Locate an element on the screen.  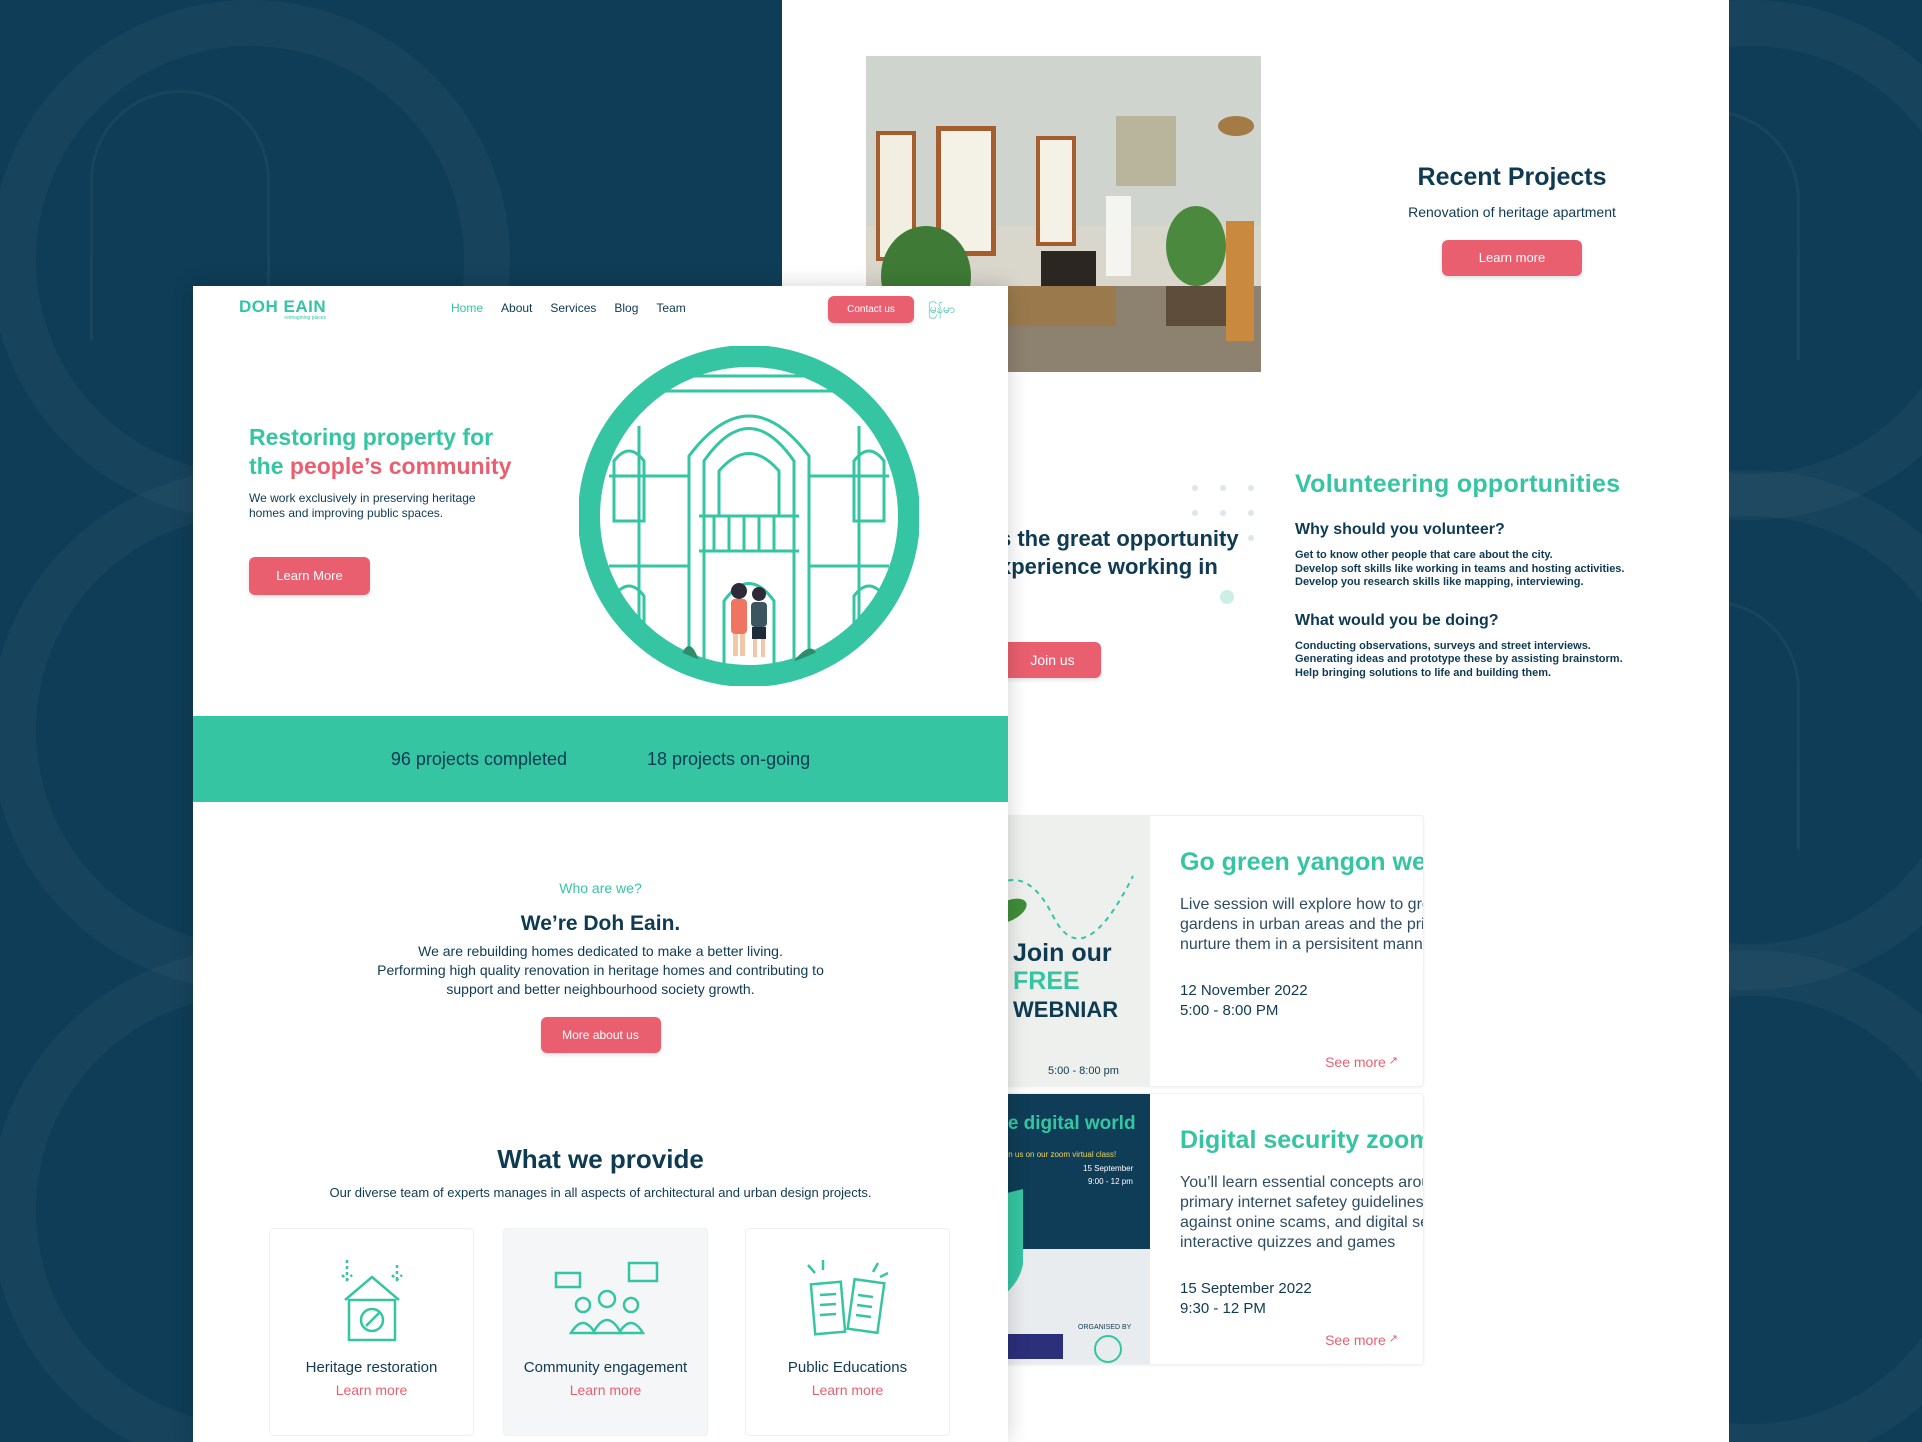
poster-time: 5:00 - 8:00 pm is located at coordinates (1083, 1071).